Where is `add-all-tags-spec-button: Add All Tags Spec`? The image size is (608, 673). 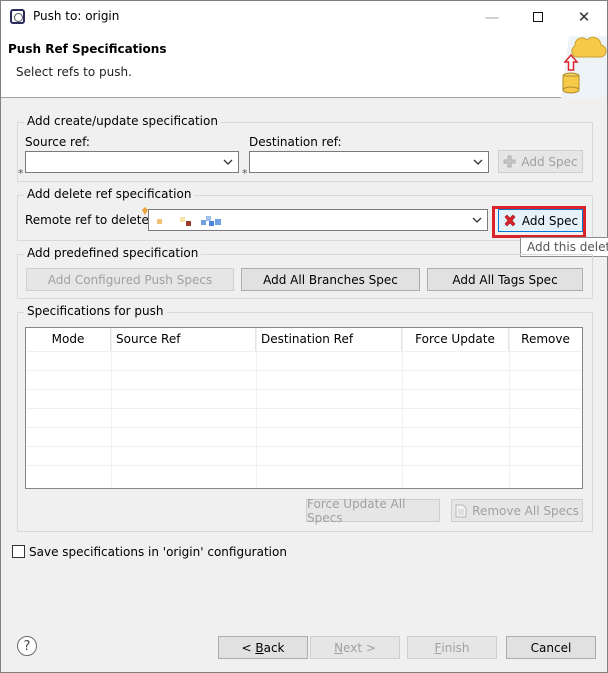
add-all-tags-spec-button: Add All Tags Spec is located at coordinates (505, 279).